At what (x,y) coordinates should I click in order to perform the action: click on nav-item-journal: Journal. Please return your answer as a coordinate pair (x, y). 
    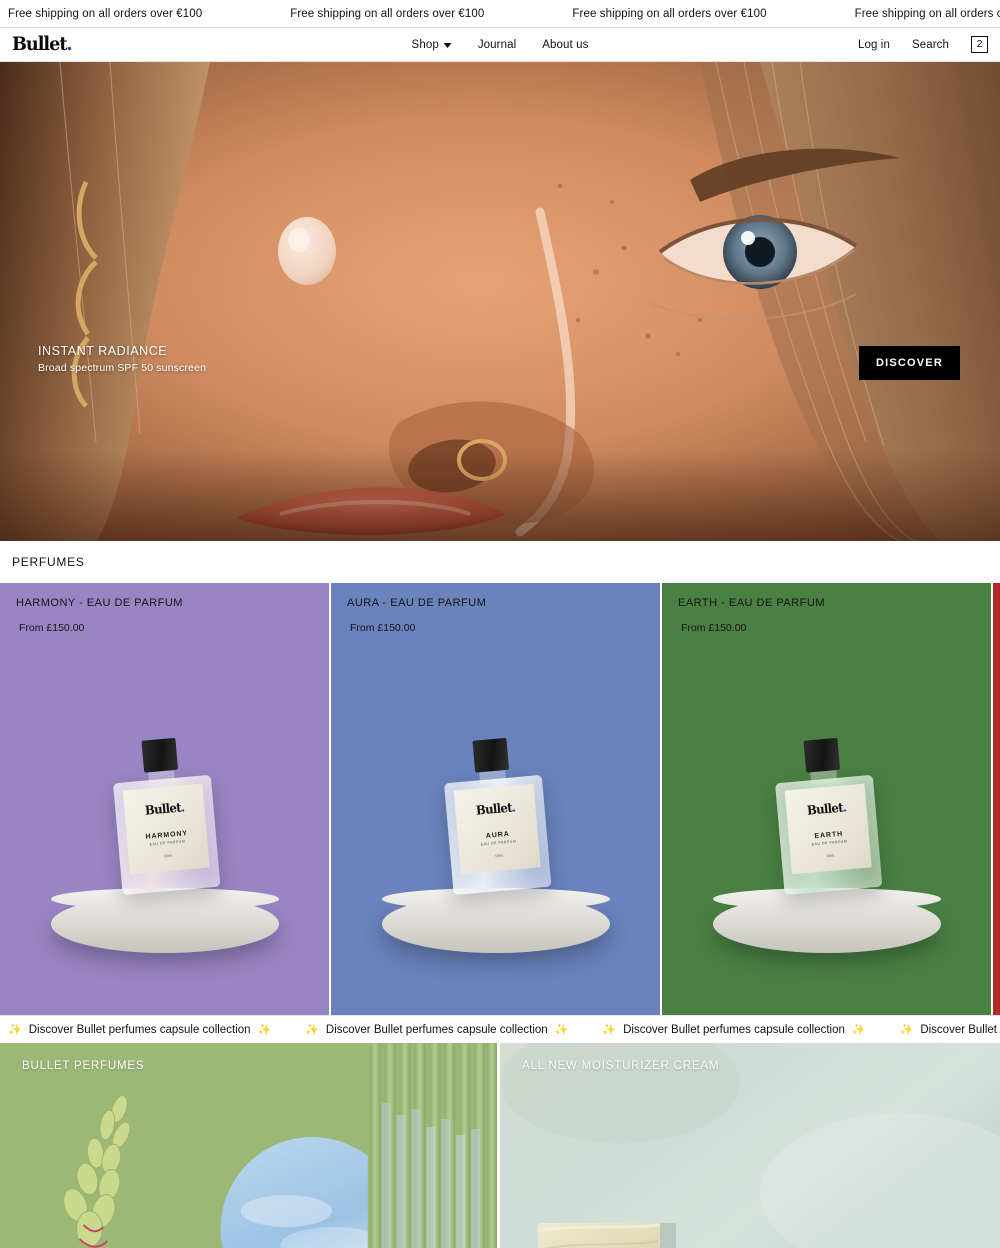
    Looking at the image, I should click on (497, 45).